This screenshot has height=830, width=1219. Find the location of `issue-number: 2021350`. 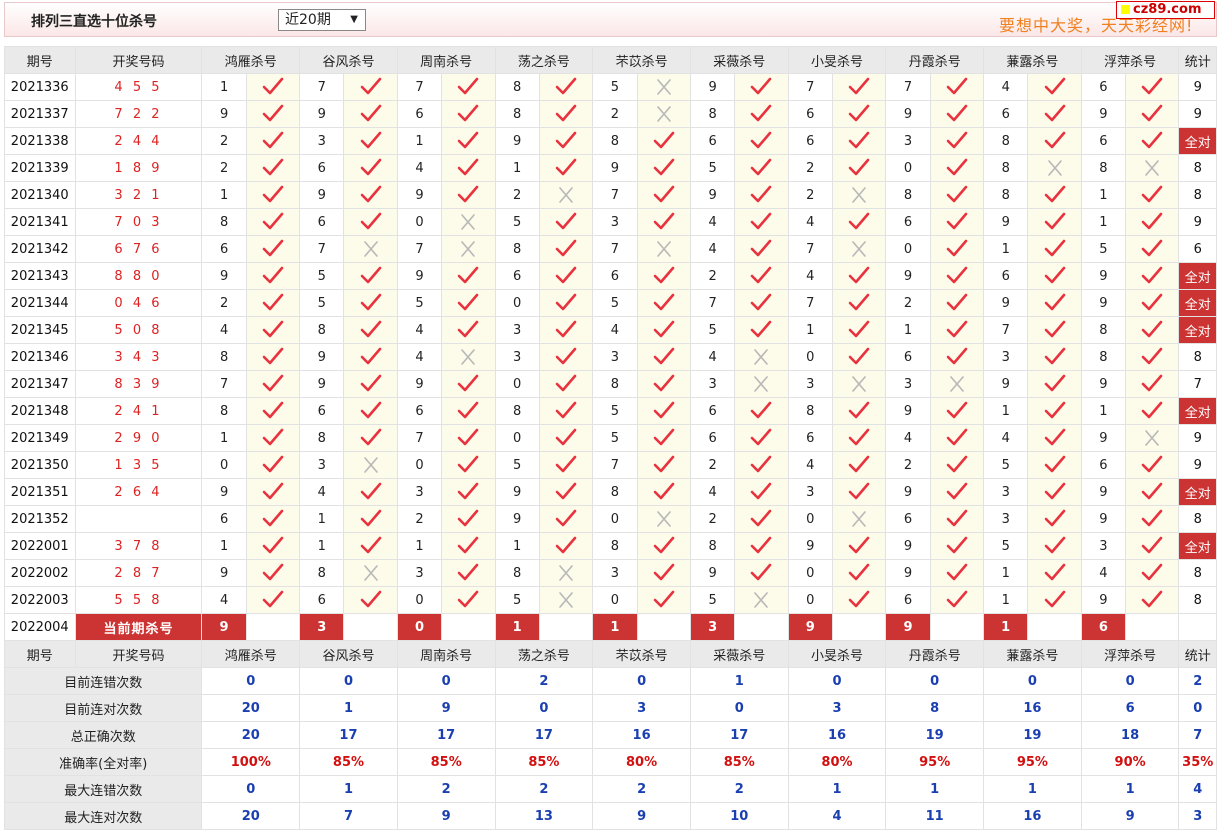

issue-number: 2021350 is located at coordinates (40, 465).